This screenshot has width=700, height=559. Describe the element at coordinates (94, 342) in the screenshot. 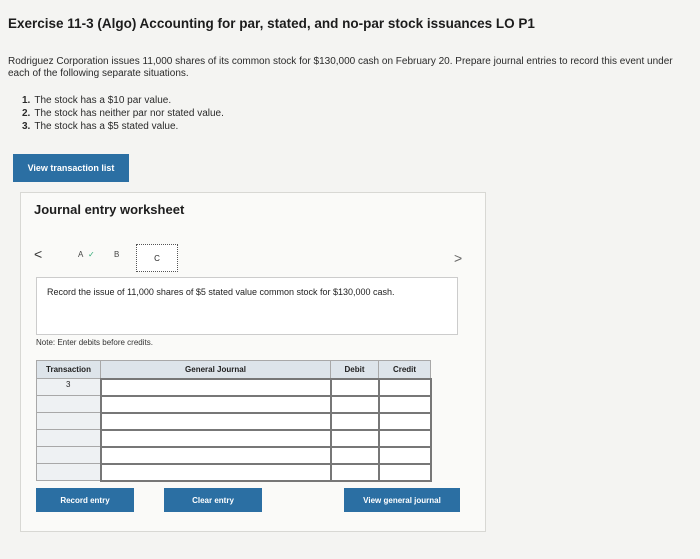

I see `entry-note: Note: Enter debits before credits.` at that location.